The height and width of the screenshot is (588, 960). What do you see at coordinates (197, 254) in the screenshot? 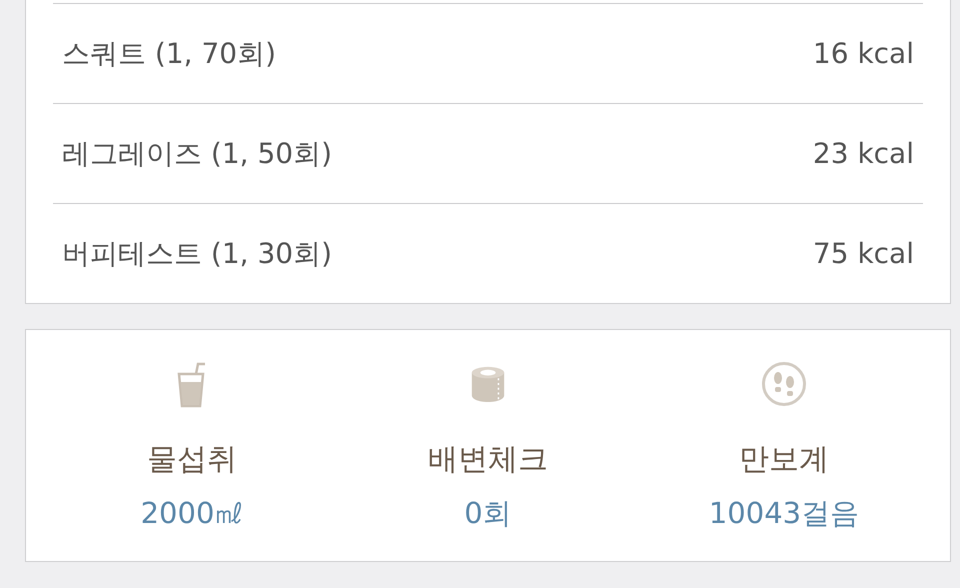
I see `exercise-name: 버피테스트 (1, 30회)` at bounding box center [197, 254].